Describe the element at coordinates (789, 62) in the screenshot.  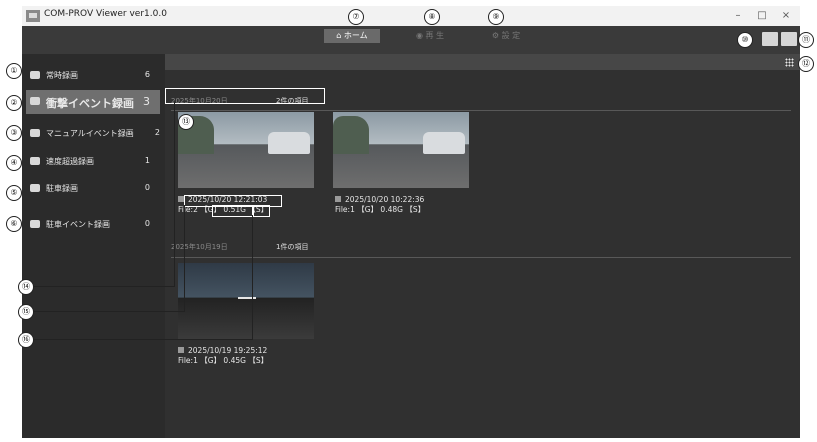
I see `grid-view-icon` at that location.